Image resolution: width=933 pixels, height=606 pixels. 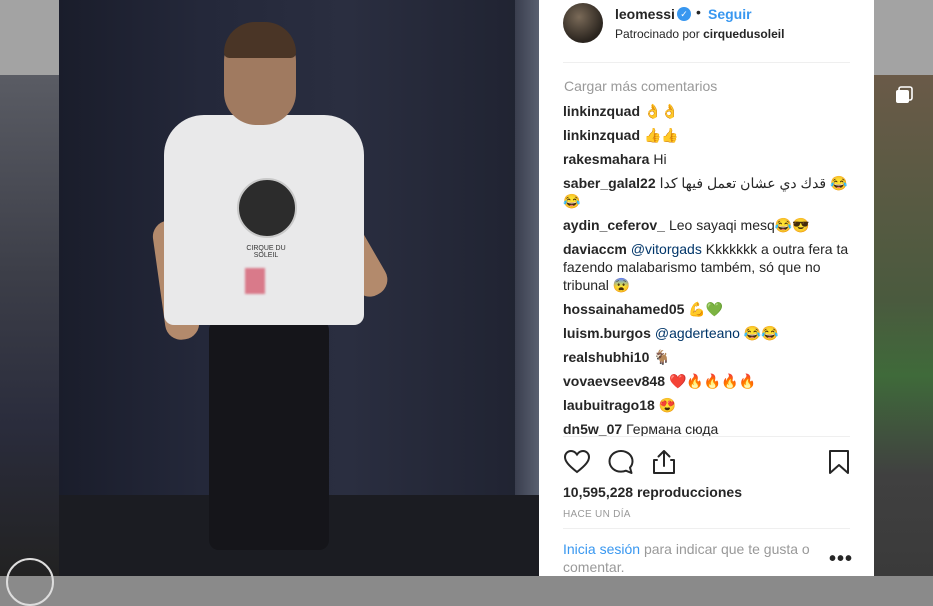 What do you see at coordinates (706, 357) in the screenshot?
I see `comment-item: realshubhi10 🐐` at bounding box center [706, 357].